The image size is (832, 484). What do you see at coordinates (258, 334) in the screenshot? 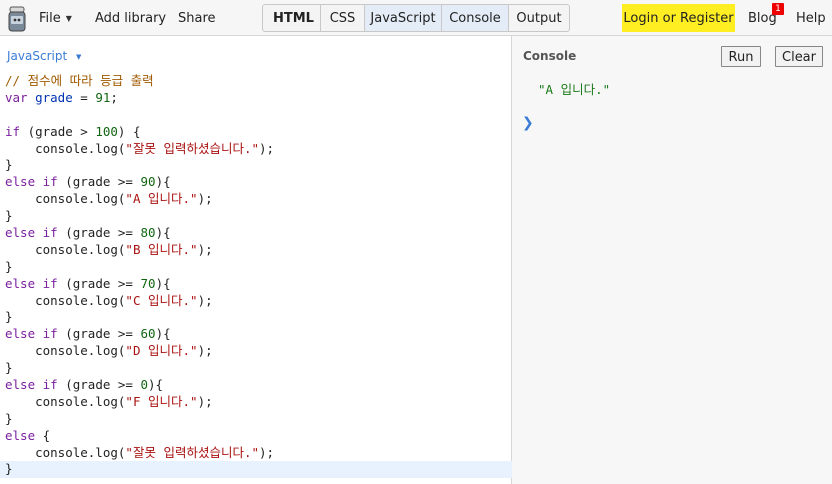
I see `code-line: else if (grade >= 60){` at bounding box center [258, 334].